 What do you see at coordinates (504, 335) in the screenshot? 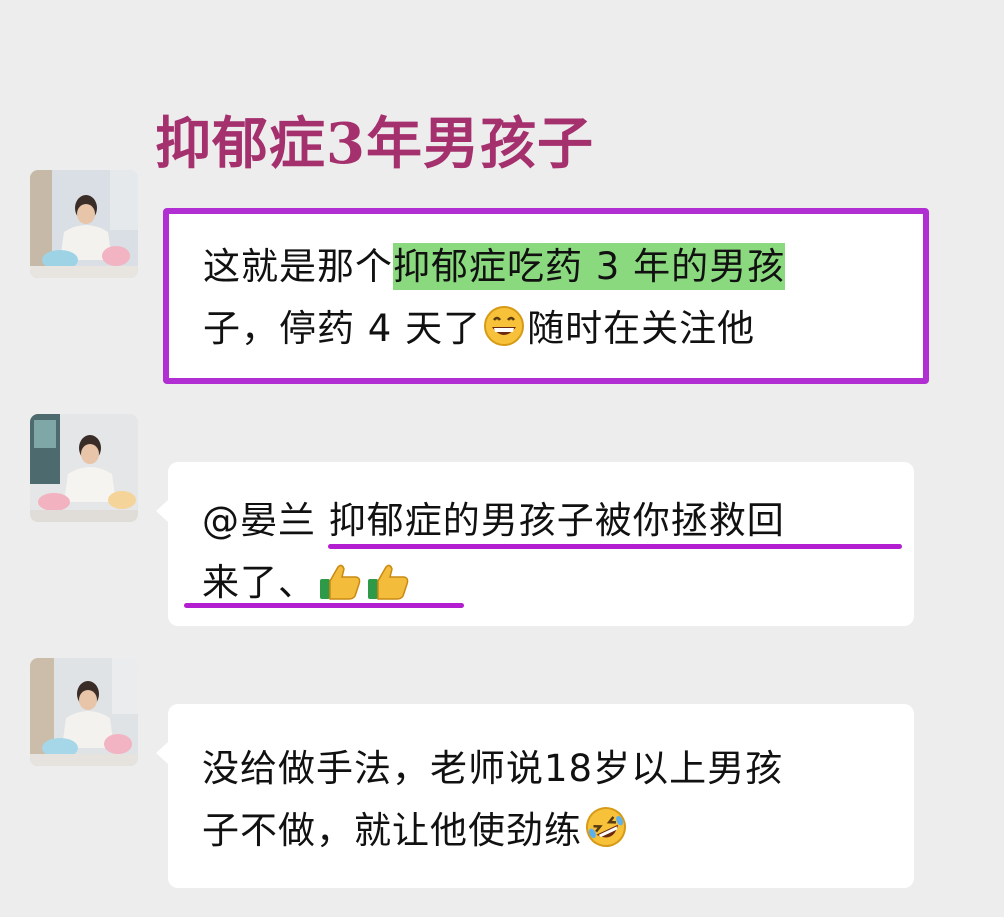
I see `grinning-face-icon` at bounding box center [504, 335].